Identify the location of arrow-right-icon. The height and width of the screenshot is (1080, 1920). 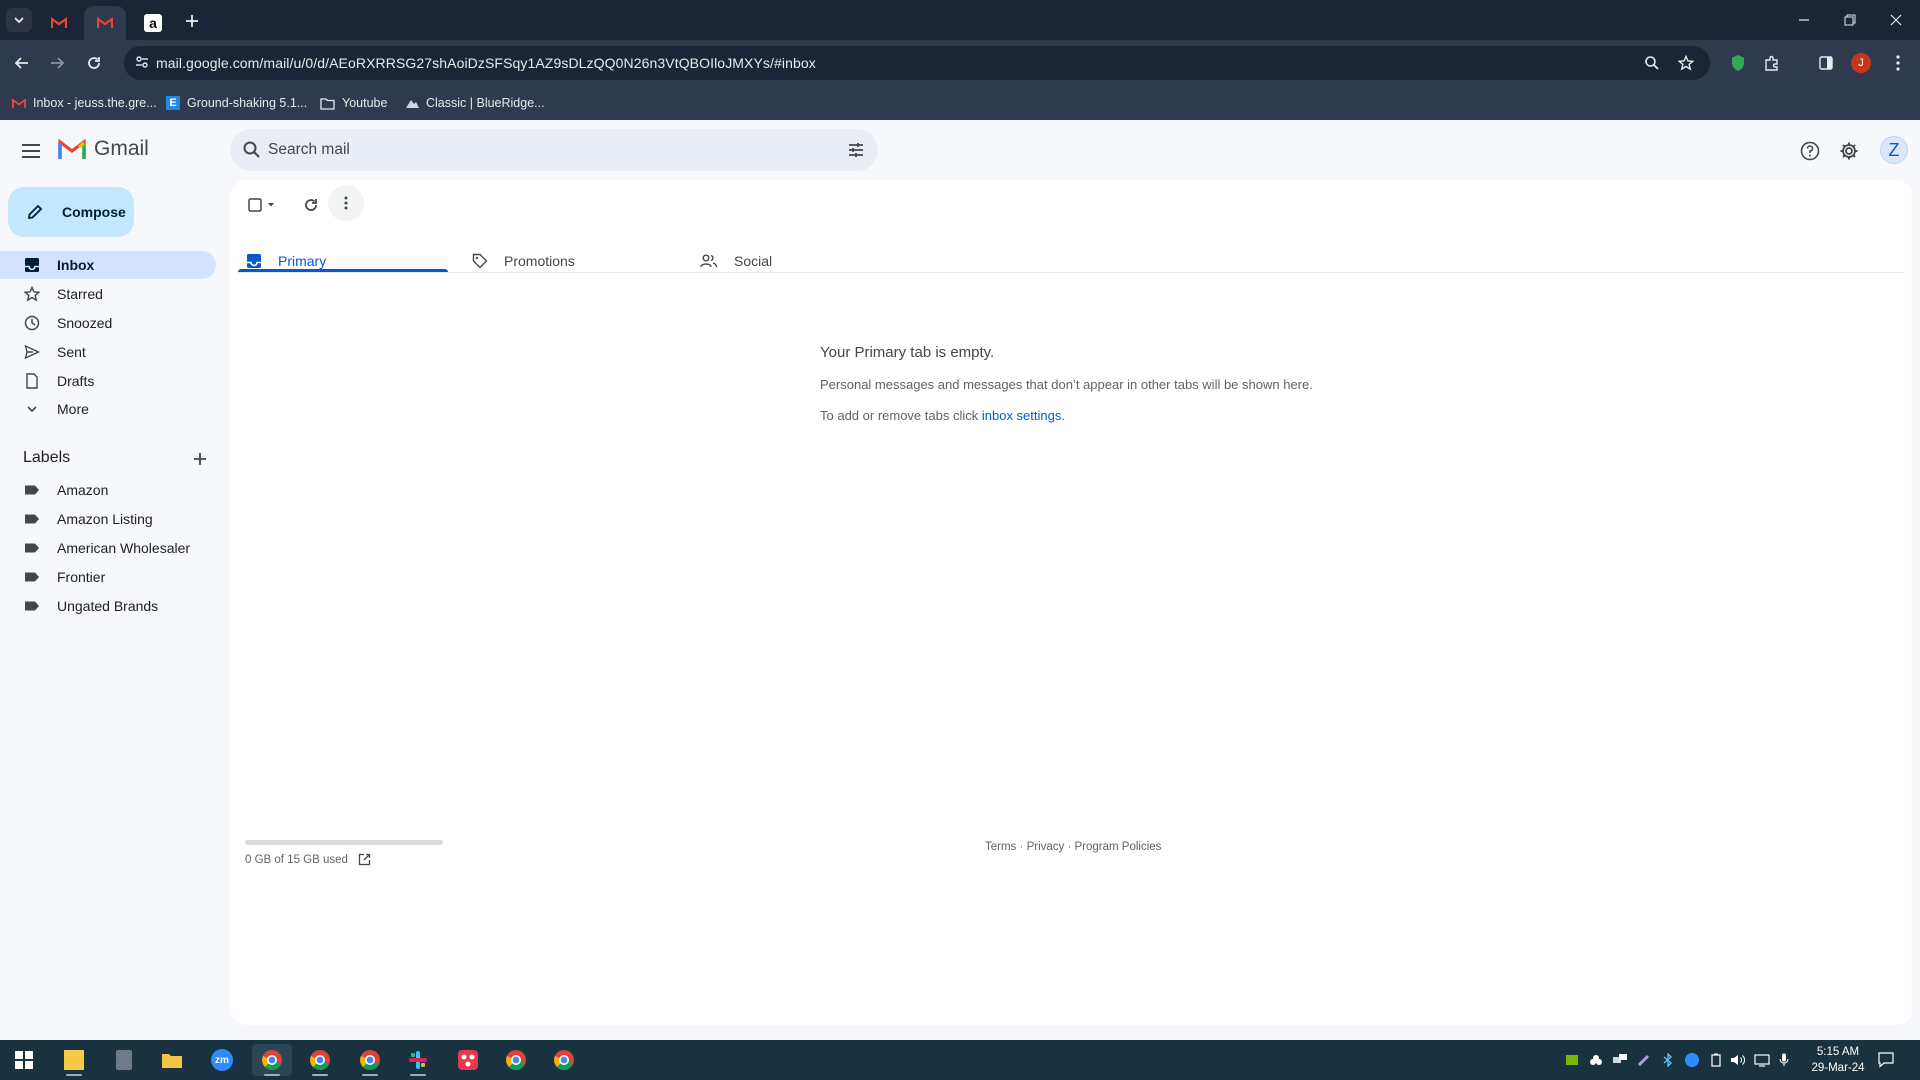
(58, 63).